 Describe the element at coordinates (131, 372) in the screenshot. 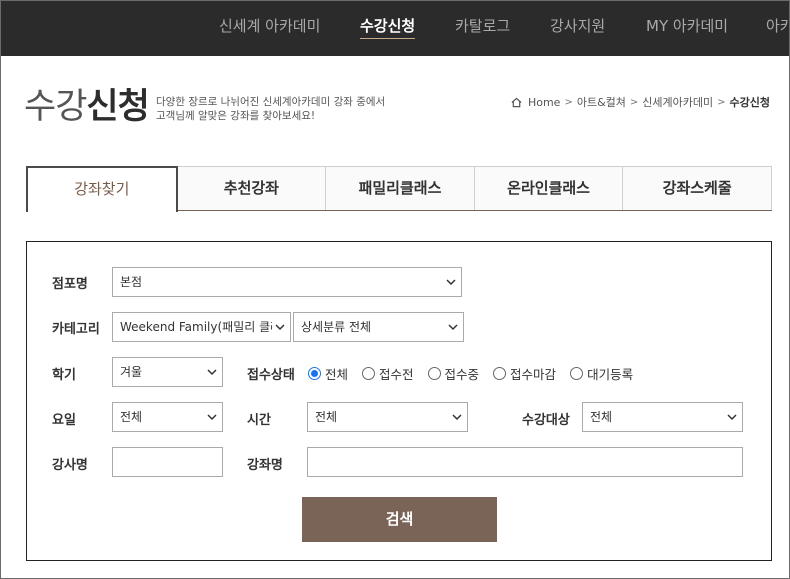

I see `term-select-value: 겨울` at that location.